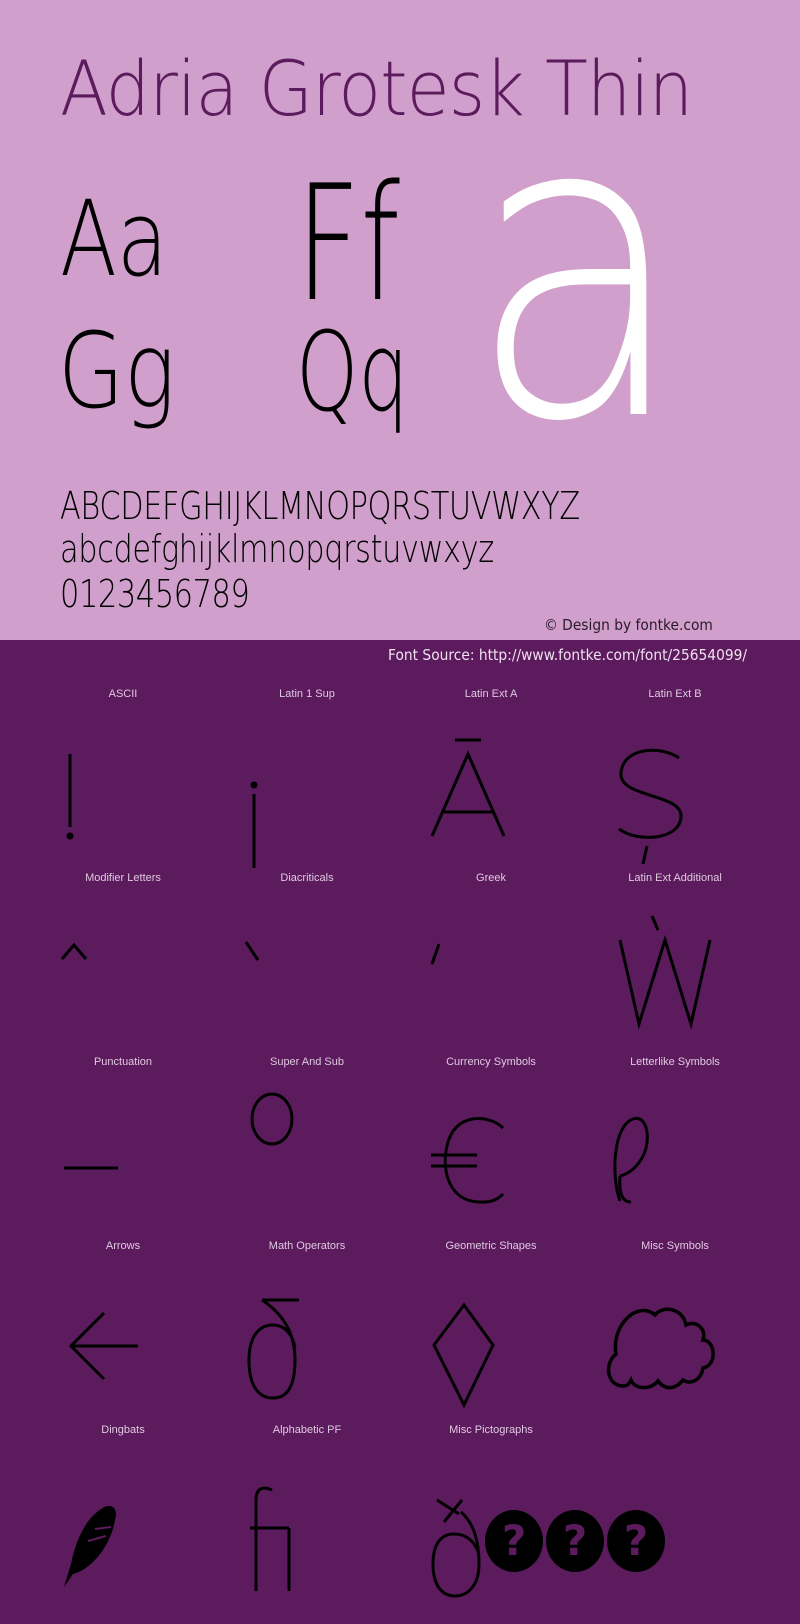 Image resolution: width=800 pixels, height=1624 pixels. I want to click on superscript-zero-icon, so click(307, 1148).